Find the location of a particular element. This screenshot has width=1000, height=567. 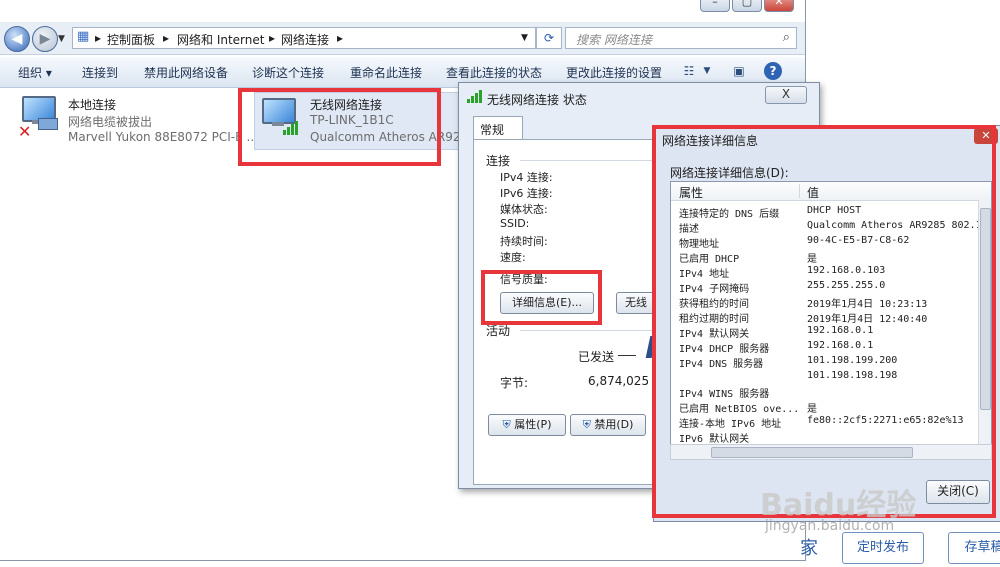

disable-button: ⛨ 禁用(D) is located at coordinates (608, 425).